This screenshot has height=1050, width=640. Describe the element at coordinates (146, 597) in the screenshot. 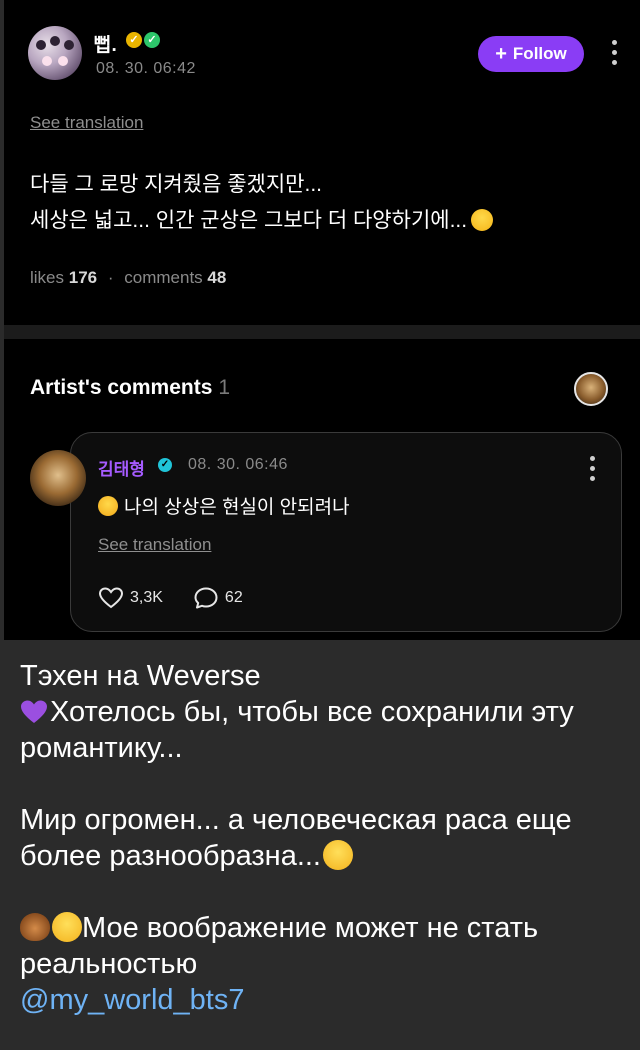

I see `like-count: 3,3K` at that location.